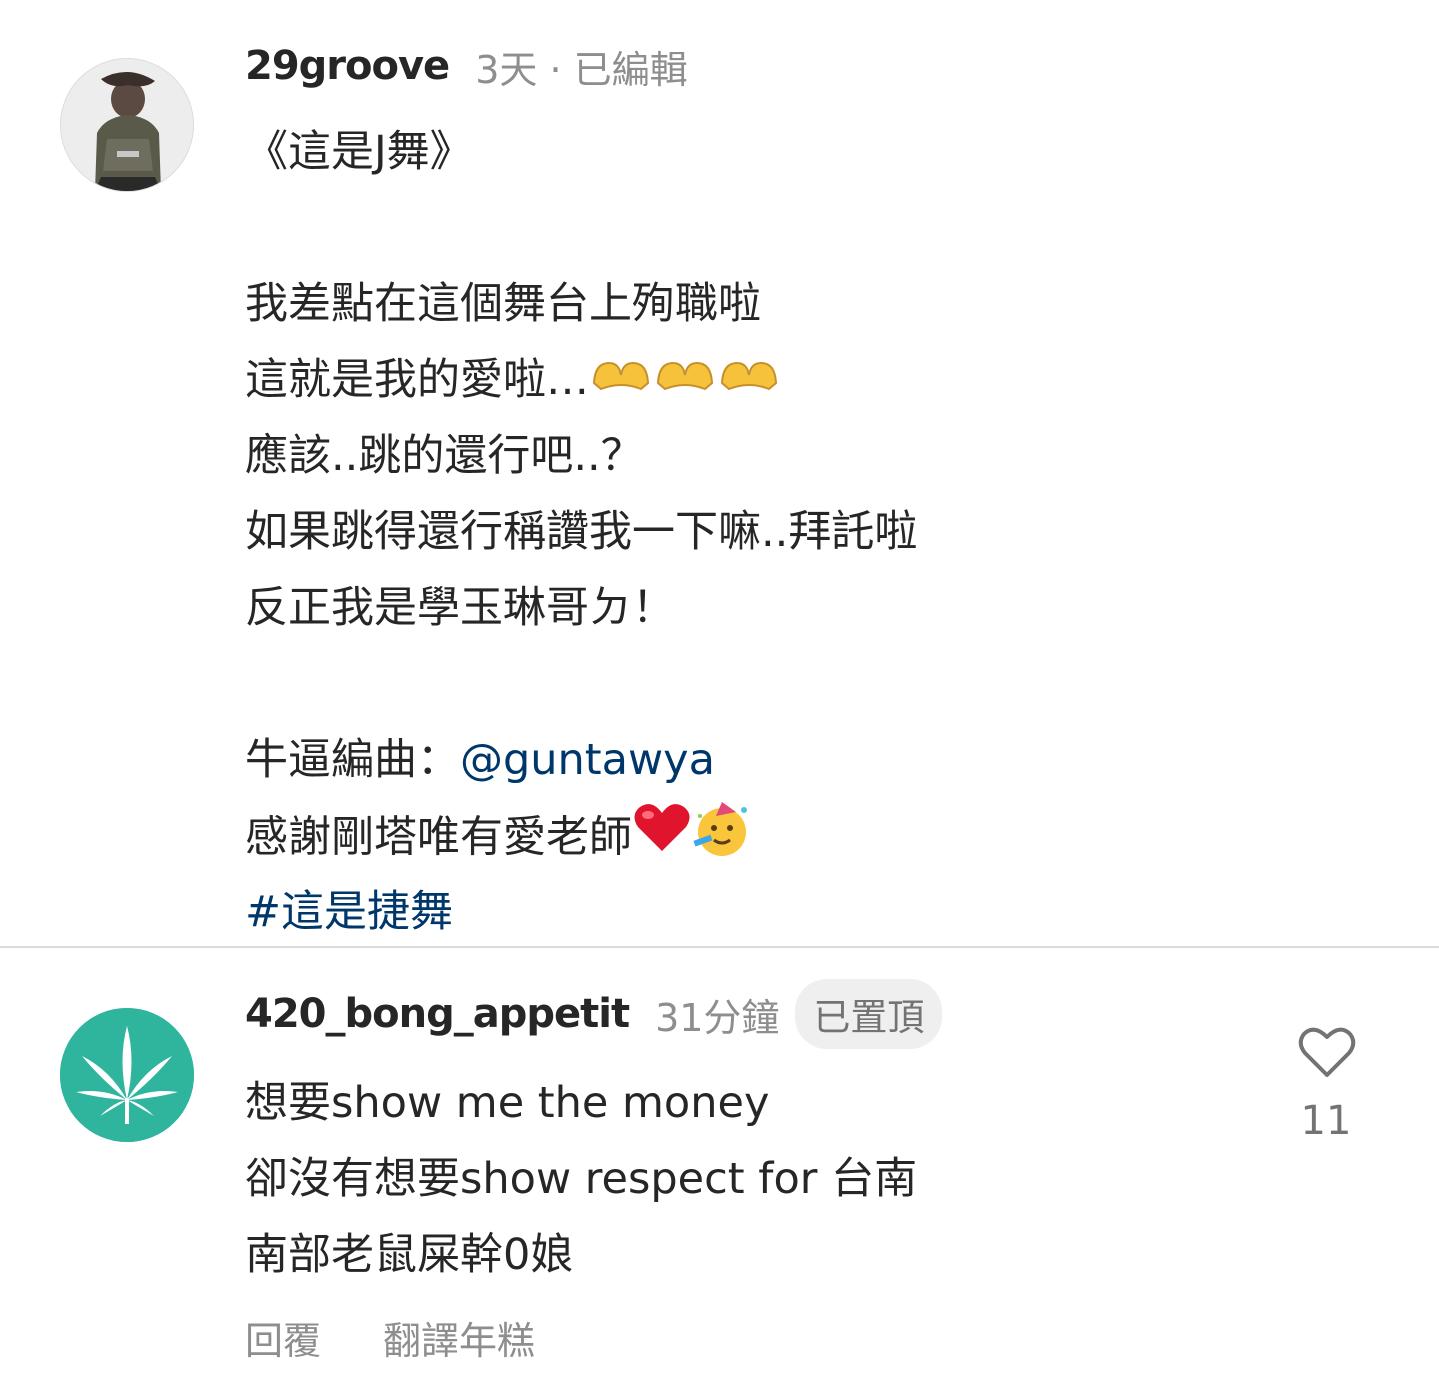 The height and width of the screenshot is (1388, 1439). I want to click on leaf-avatar-image, so click(127, 1075).